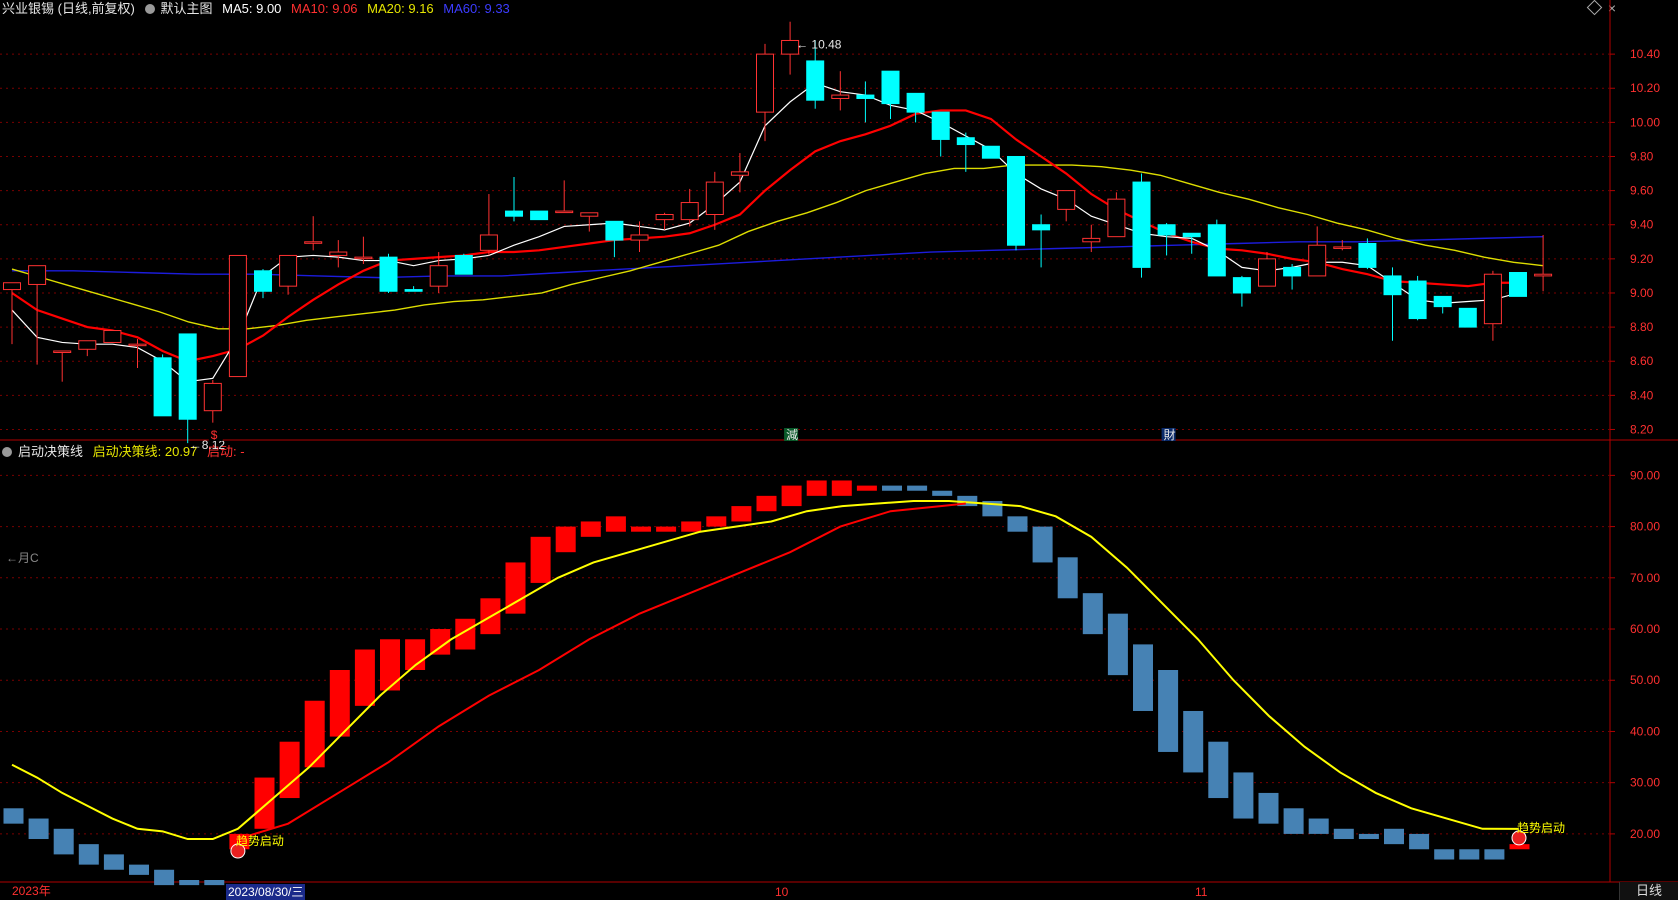  I want to click on period-tab: 日线, so click(1648, 891).